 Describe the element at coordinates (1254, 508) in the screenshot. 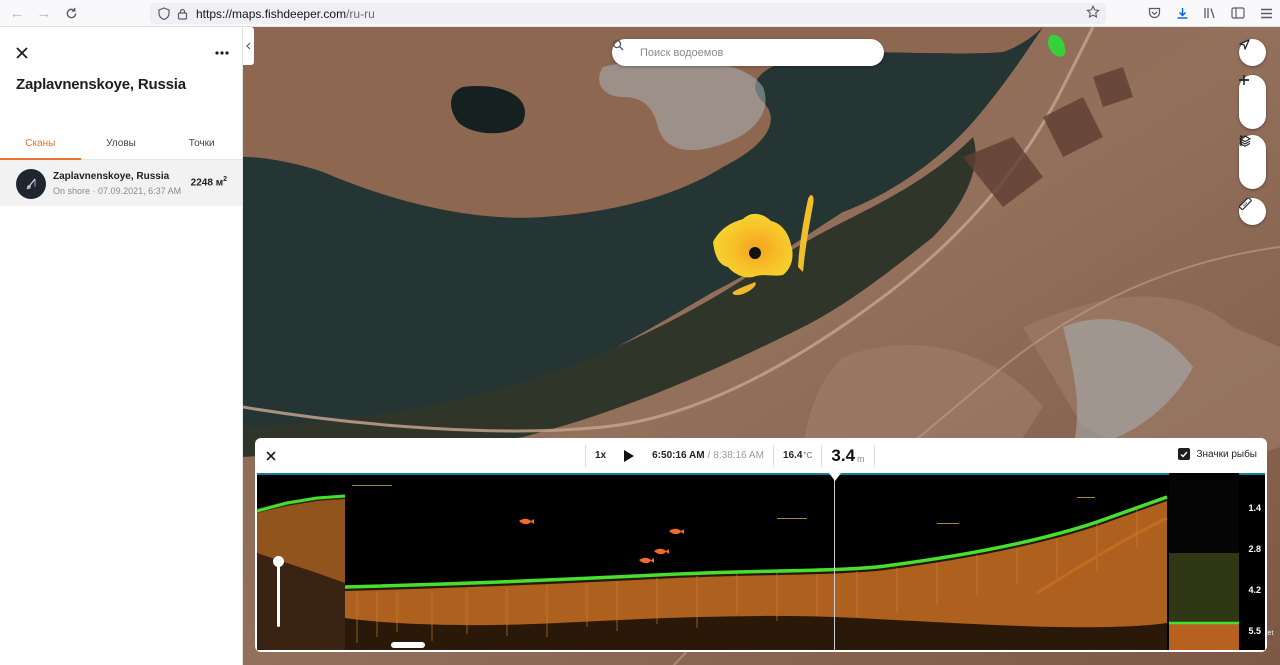

I see `depth-tick: 1.4` at that location.